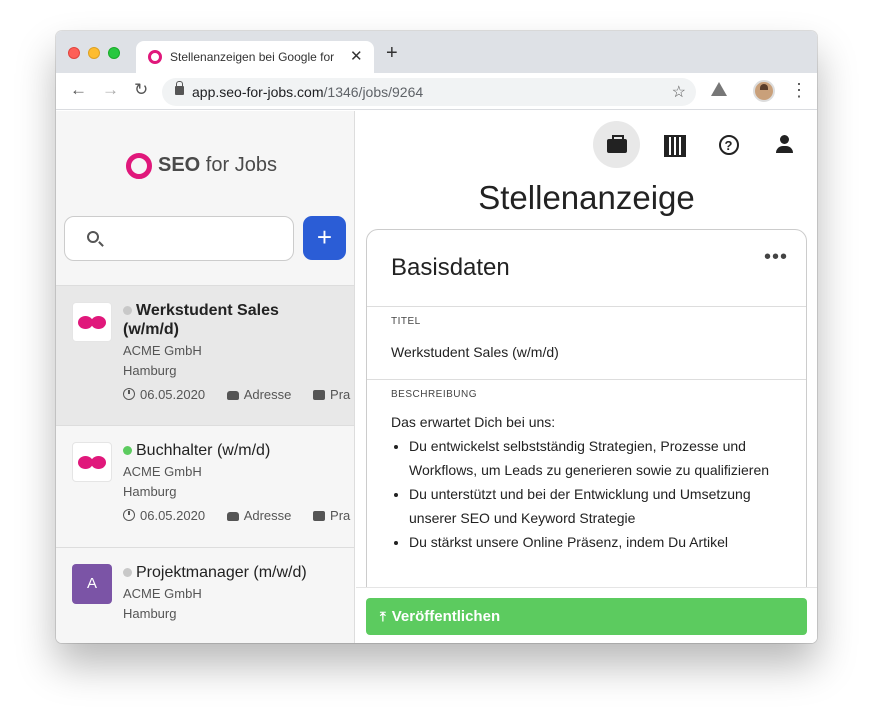  I want to click on add-job-button: +, so click(324, 238).